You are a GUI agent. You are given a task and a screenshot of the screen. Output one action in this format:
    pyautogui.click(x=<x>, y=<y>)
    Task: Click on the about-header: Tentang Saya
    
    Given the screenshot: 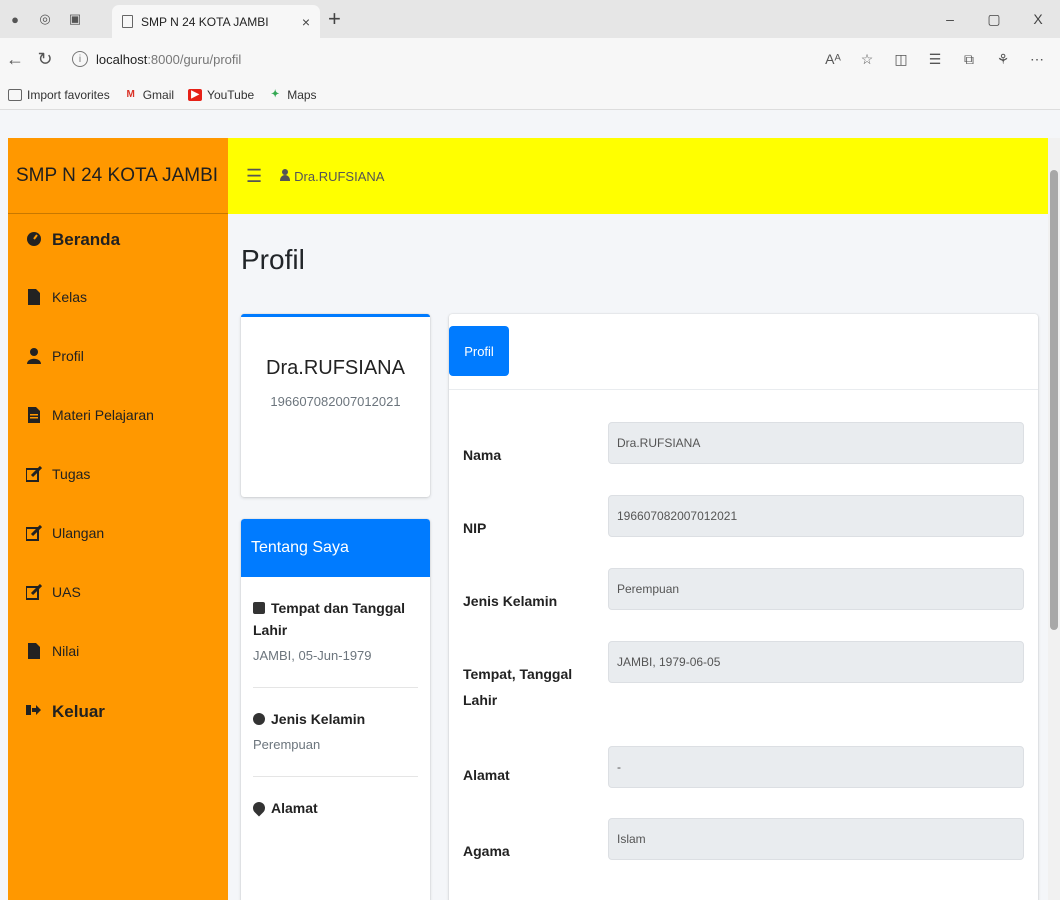 What is the action you would take?
    pyautogui.click(x=335, y=548)
    